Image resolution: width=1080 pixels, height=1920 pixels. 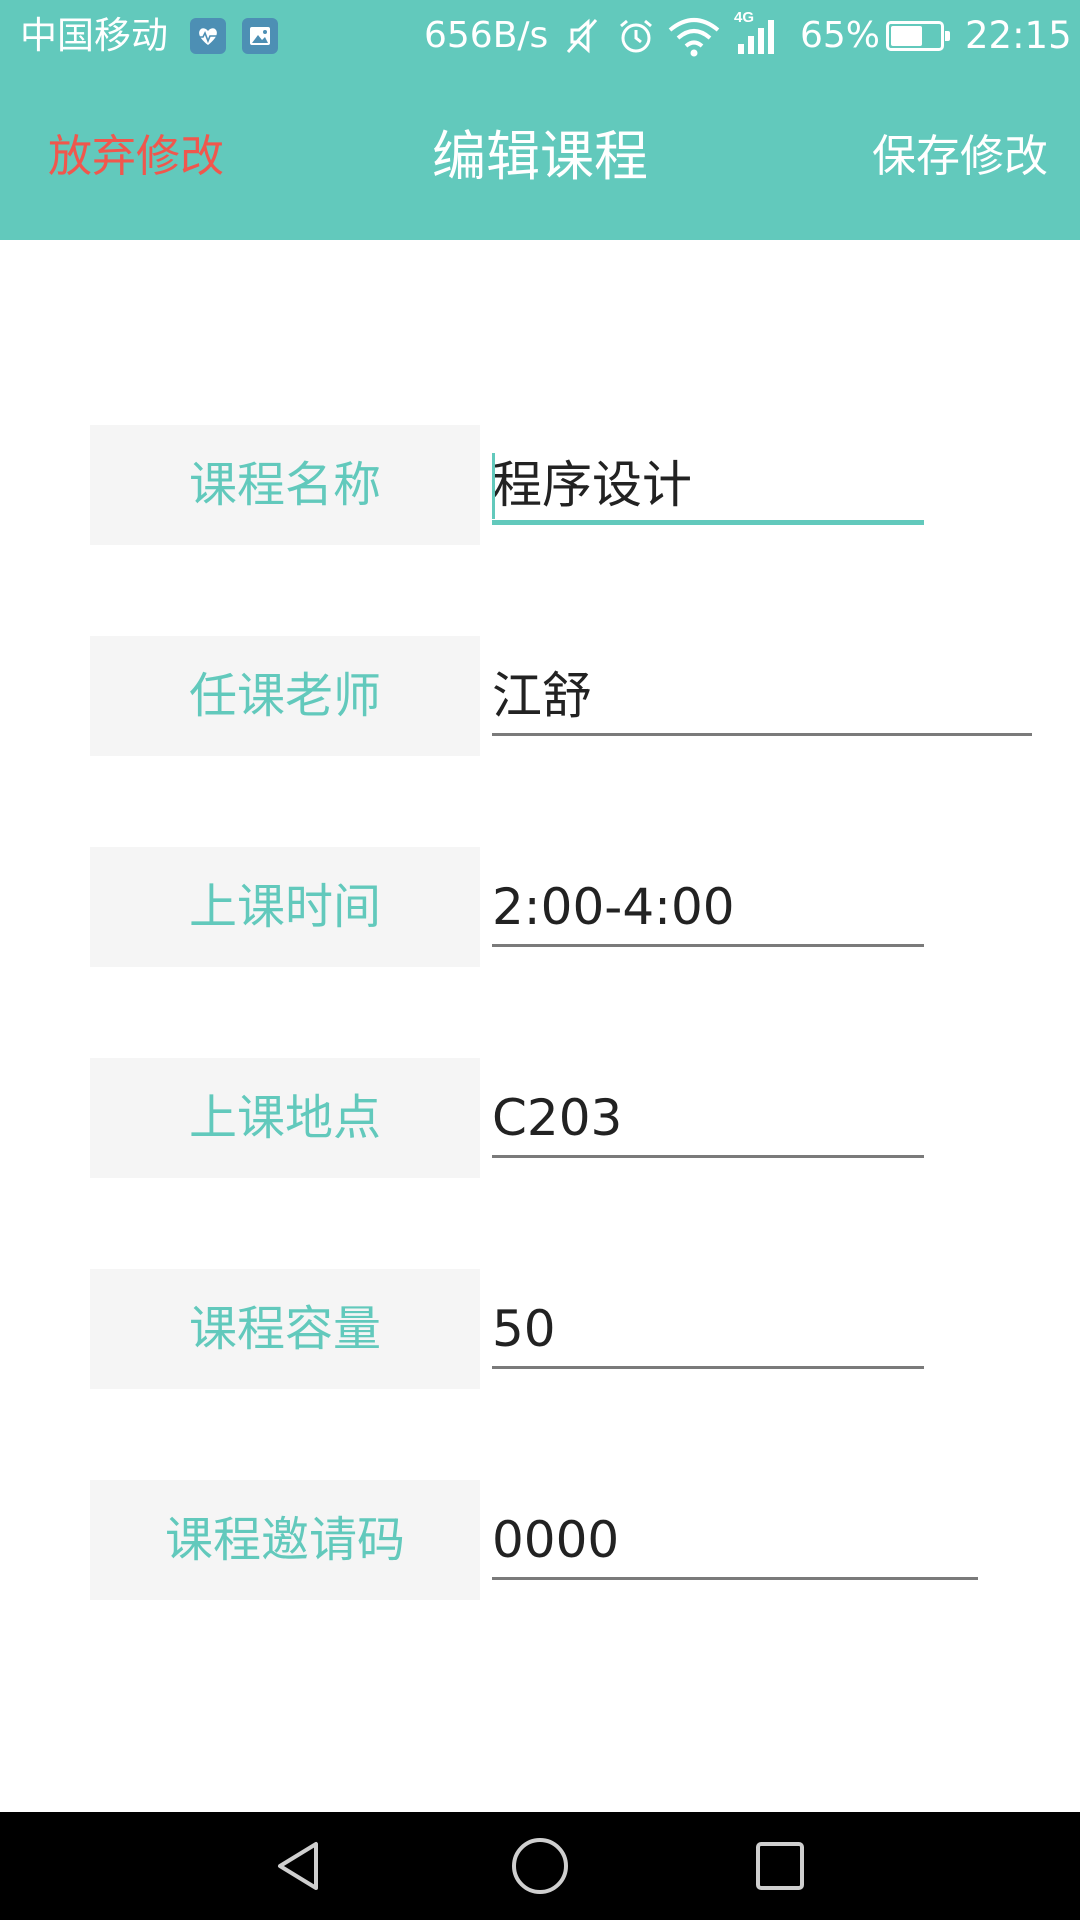 I want to click on invite-code-label: 课程邀请码, so click(x=285, y=1540).